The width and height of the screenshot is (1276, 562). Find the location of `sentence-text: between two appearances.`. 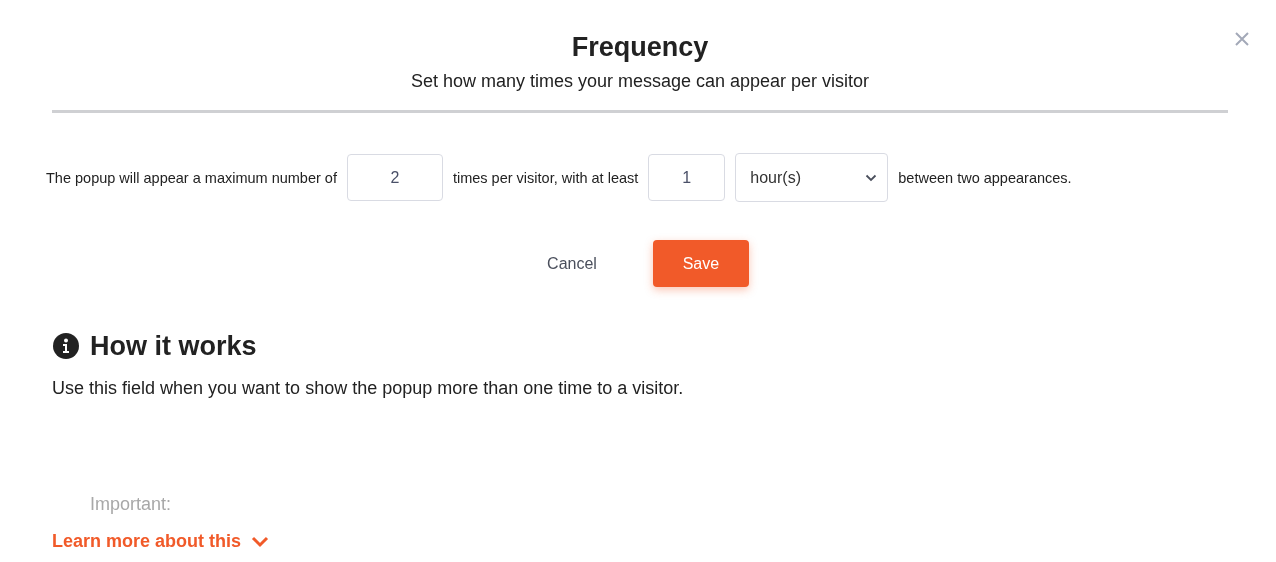

sentence-text: between two appearances. is located at coordinates (985, 177).